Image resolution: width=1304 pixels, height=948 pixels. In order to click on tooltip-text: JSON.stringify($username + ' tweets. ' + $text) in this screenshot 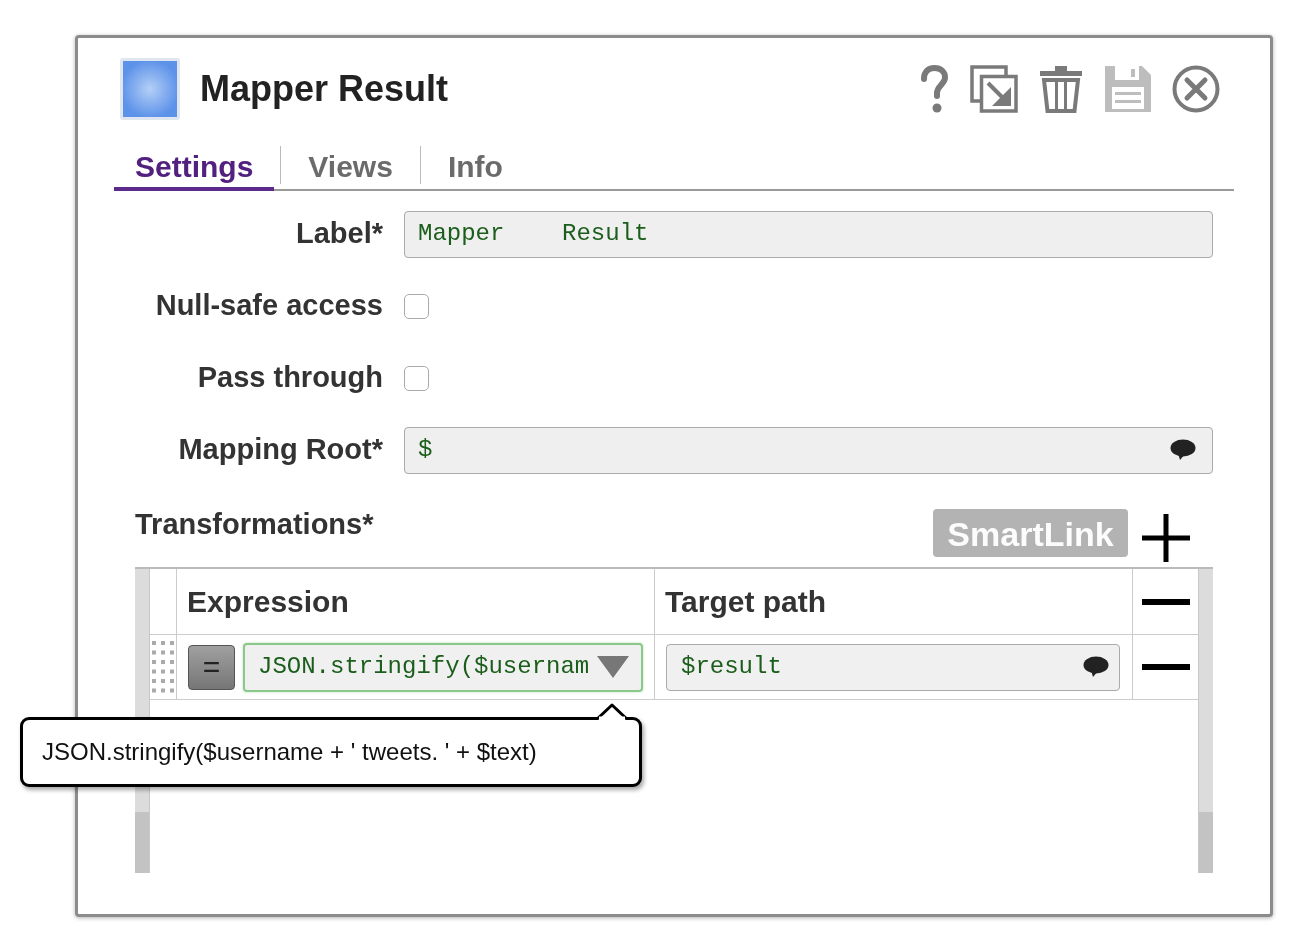, I will do `click(289, 752)`.